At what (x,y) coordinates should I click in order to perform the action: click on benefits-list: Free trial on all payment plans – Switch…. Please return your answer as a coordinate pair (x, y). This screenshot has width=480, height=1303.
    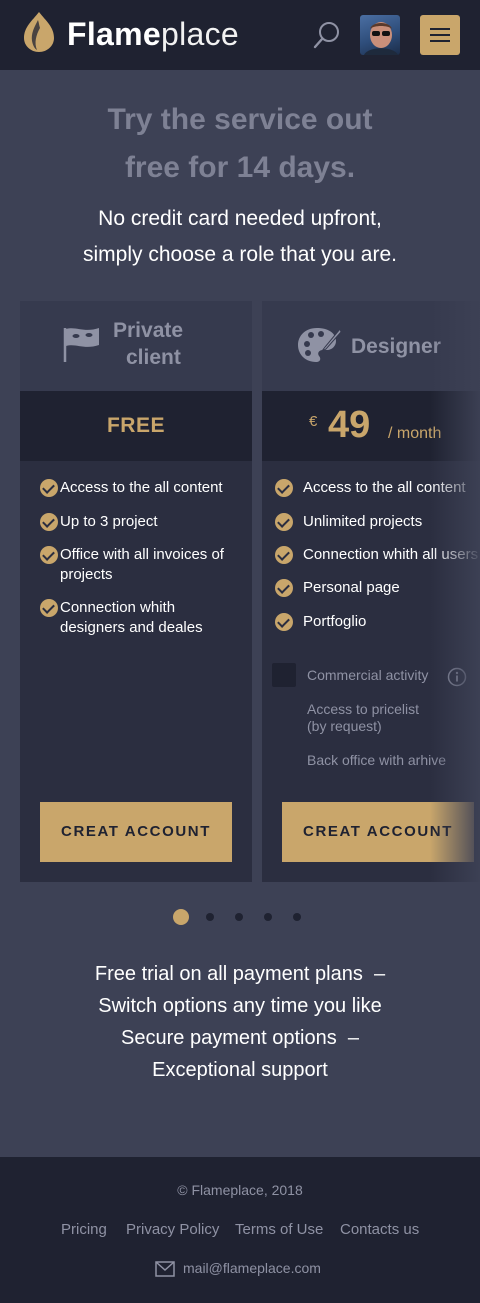
    Looking at the image, I should click on (240, 1022).